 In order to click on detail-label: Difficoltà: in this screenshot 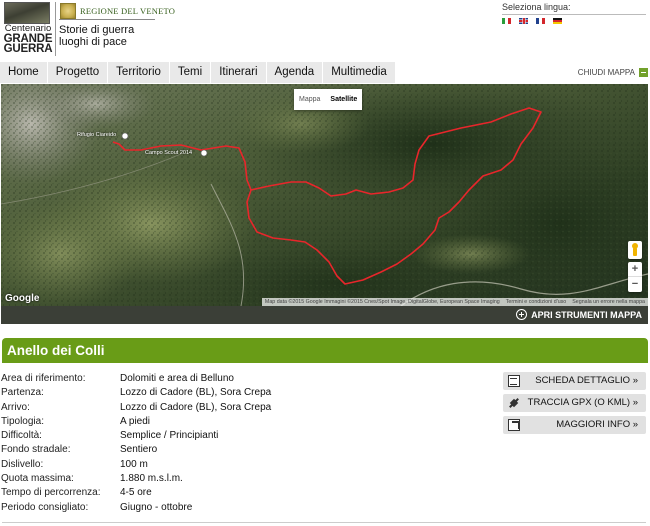, I will do `click(21, 436)`.